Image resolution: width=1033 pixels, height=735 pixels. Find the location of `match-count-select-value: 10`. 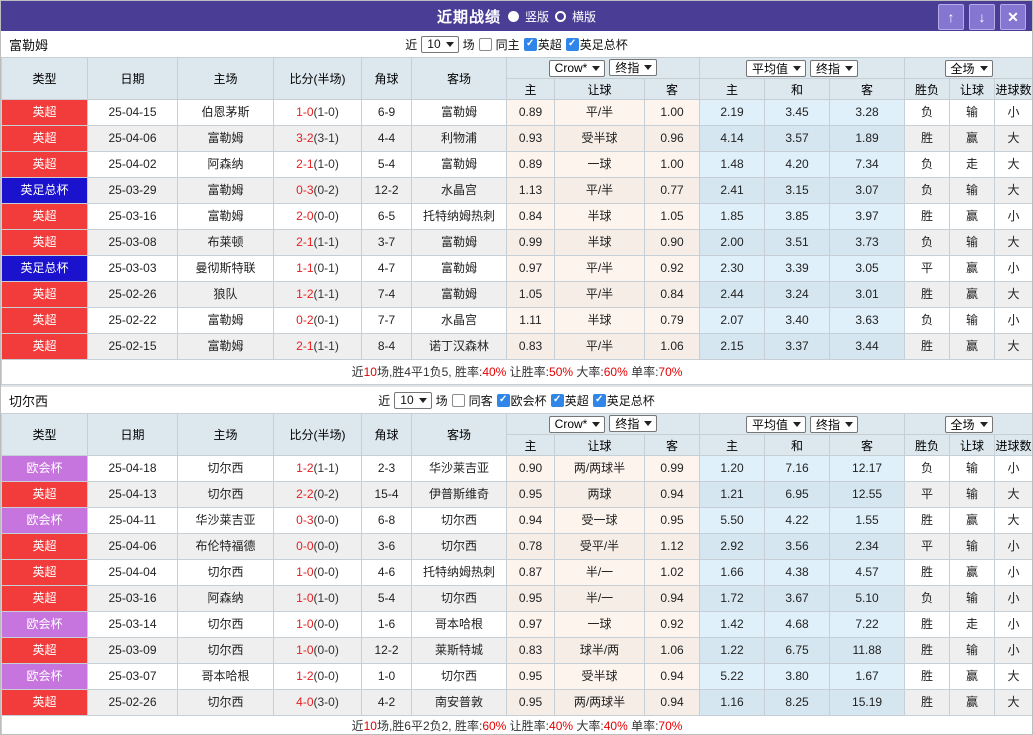

match-count-select-value: 10 is located at coordinates (434, 44).